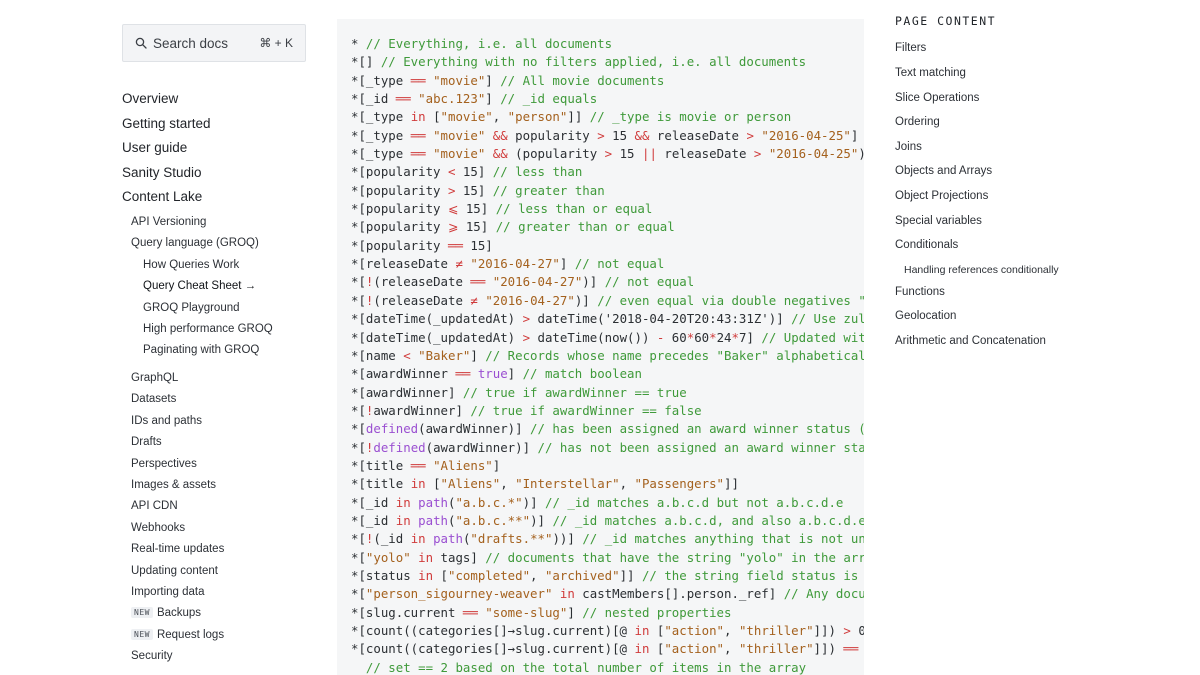  What do you see at coordinates (582, 80) in the screenshot?
I see `code-token: // All movie documents` at bounding box center [582, 80].